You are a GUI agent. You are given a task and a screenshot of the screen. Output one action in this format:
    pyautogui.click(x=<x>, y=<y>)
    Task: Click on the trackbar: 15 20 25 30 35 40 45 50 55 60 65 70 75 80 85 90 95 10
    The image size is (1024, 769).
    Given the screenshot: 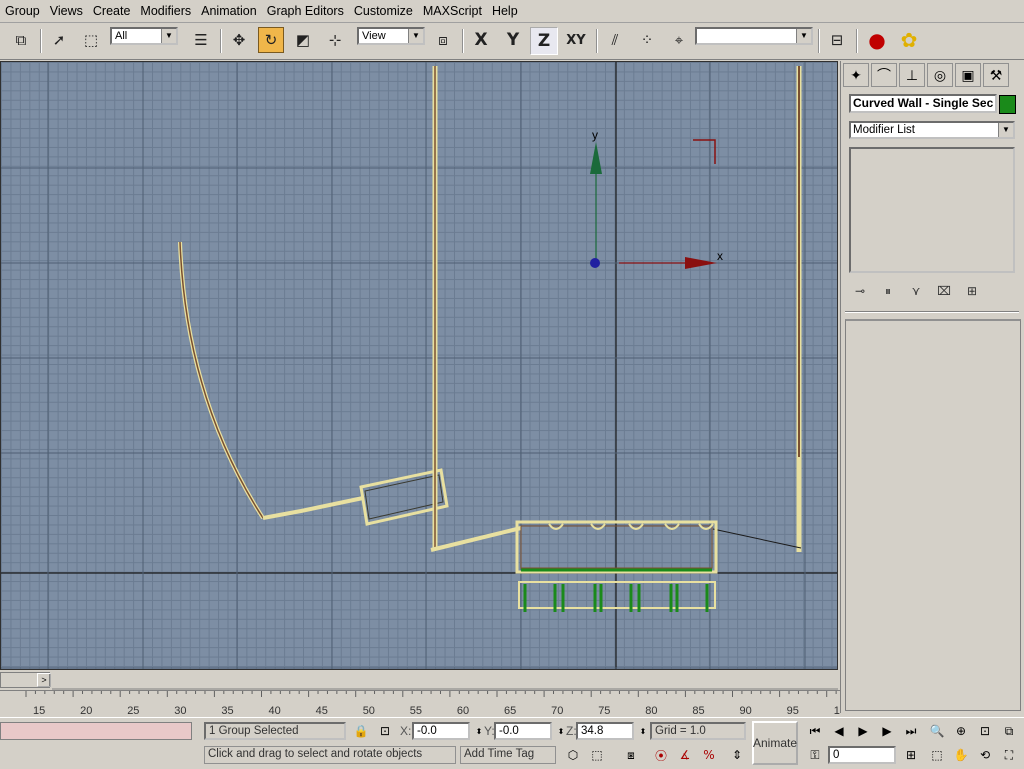 What is the action you would take?
    pyautogui.click(x=420, y=703)
    